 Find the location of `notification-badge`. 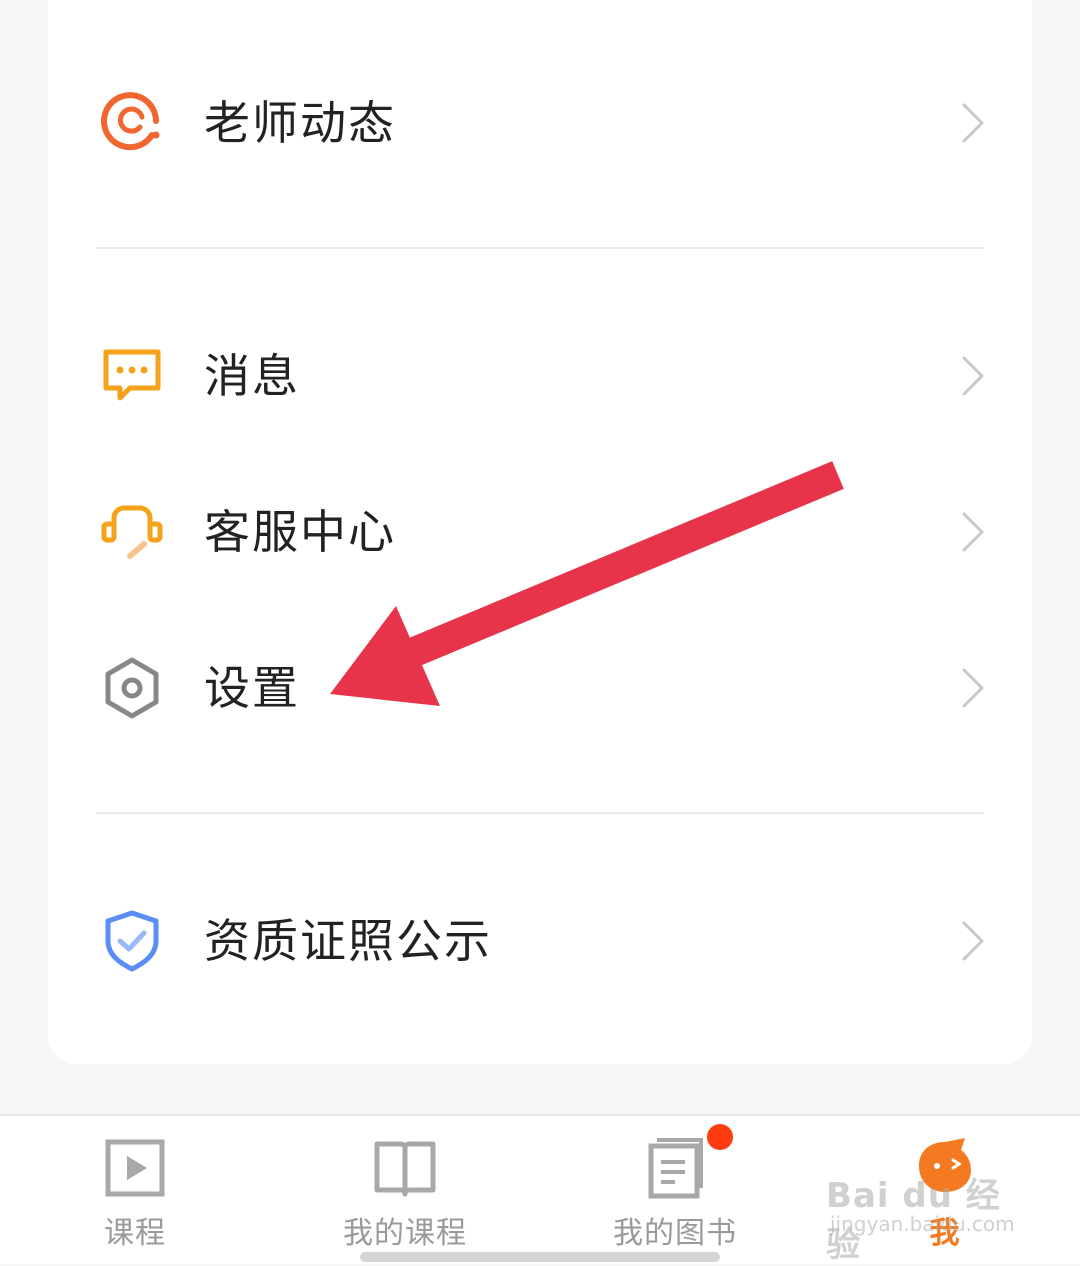

notification-badge is located at coordinates (720, 1137).